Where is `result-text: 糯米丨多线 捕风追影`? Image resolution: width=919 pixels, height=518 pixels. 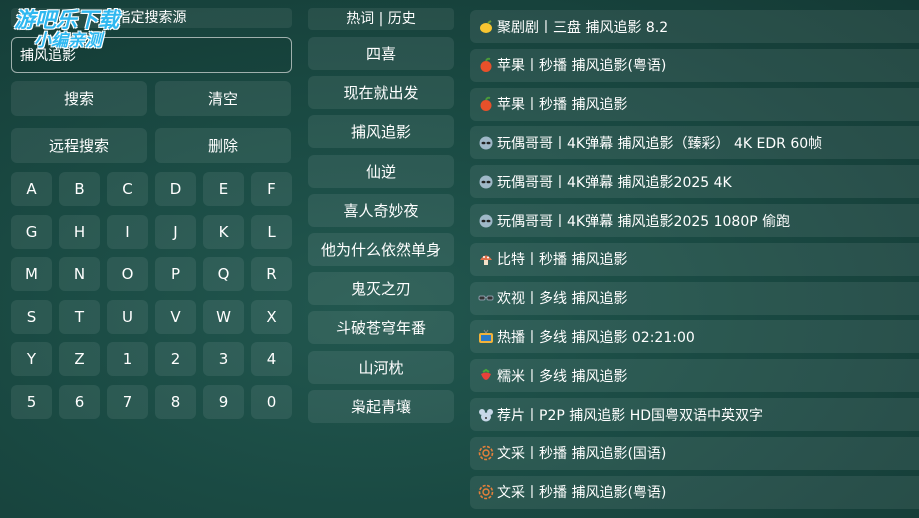 result-text: 糯米丨多线 捕风追影 is located at coordinates (562, 376).